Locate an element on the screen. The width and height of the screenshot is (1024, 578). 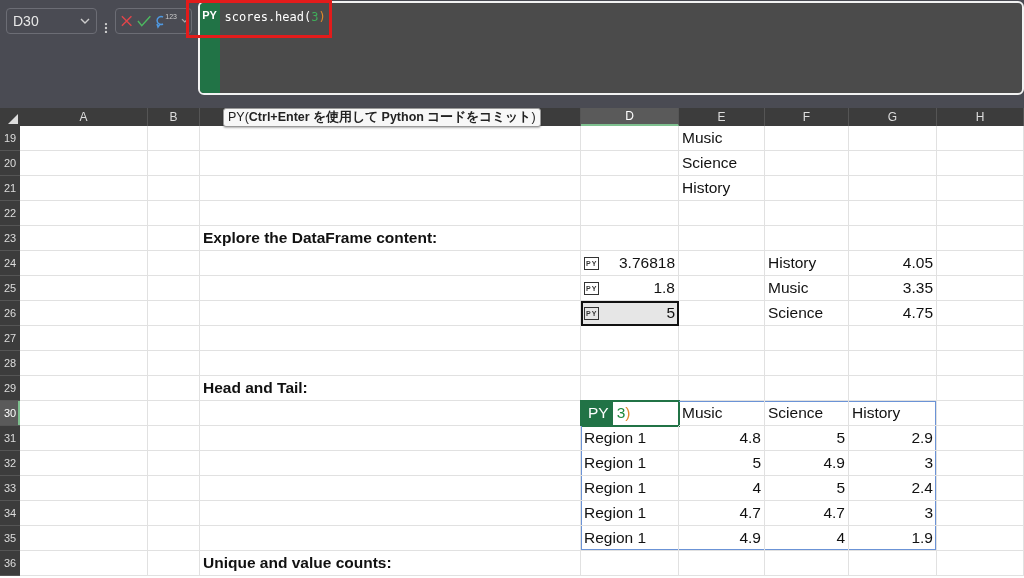
select-all-icon is located at coordinates (13, 119).